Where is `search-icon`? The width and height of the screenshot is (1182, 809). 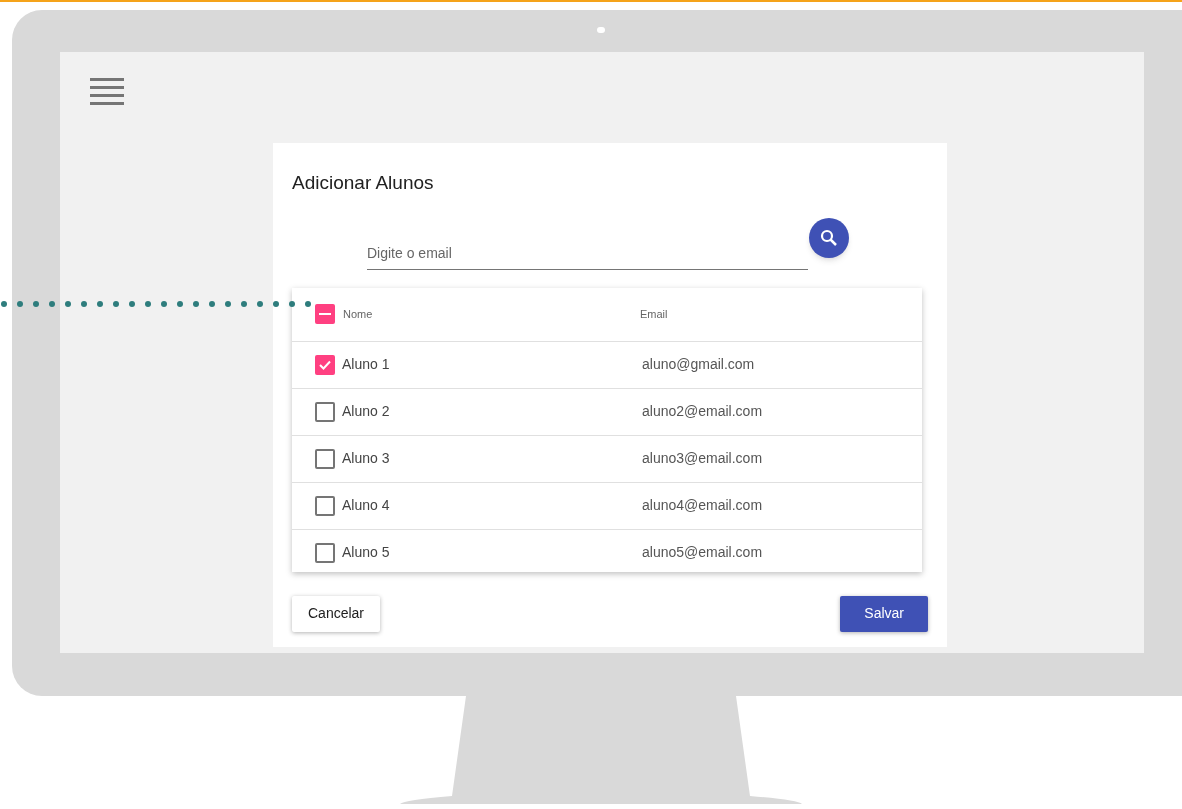
search-icon is located at coordinates (829, 237).